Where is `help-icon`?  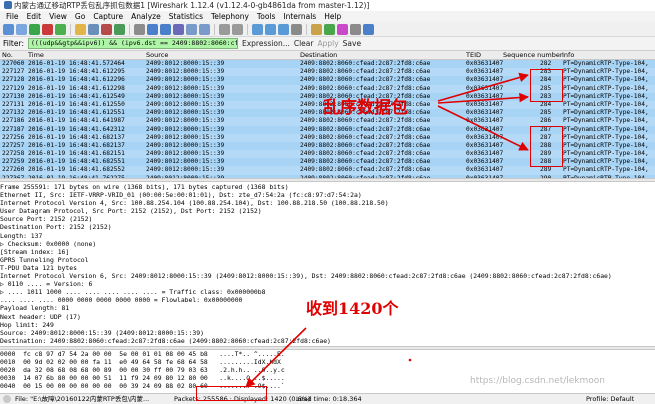 help-icon is located at coordinates (368, 29).